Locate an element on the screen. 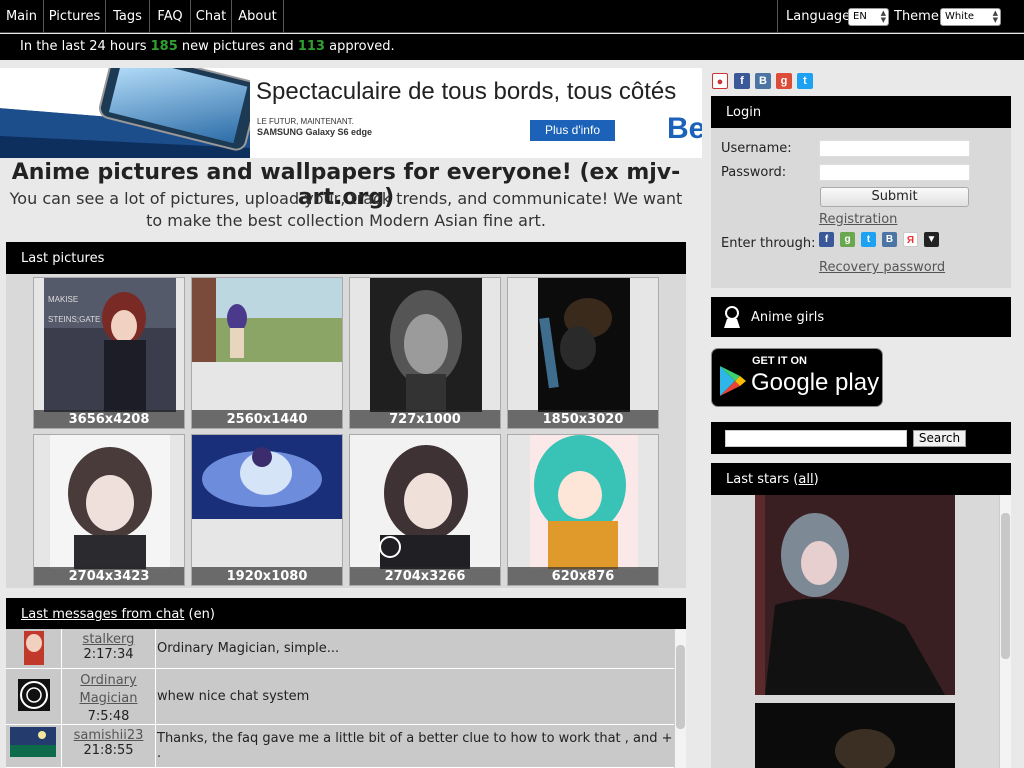  stats-prefix: In the last 24 hours is located at coordinates (83, 46).